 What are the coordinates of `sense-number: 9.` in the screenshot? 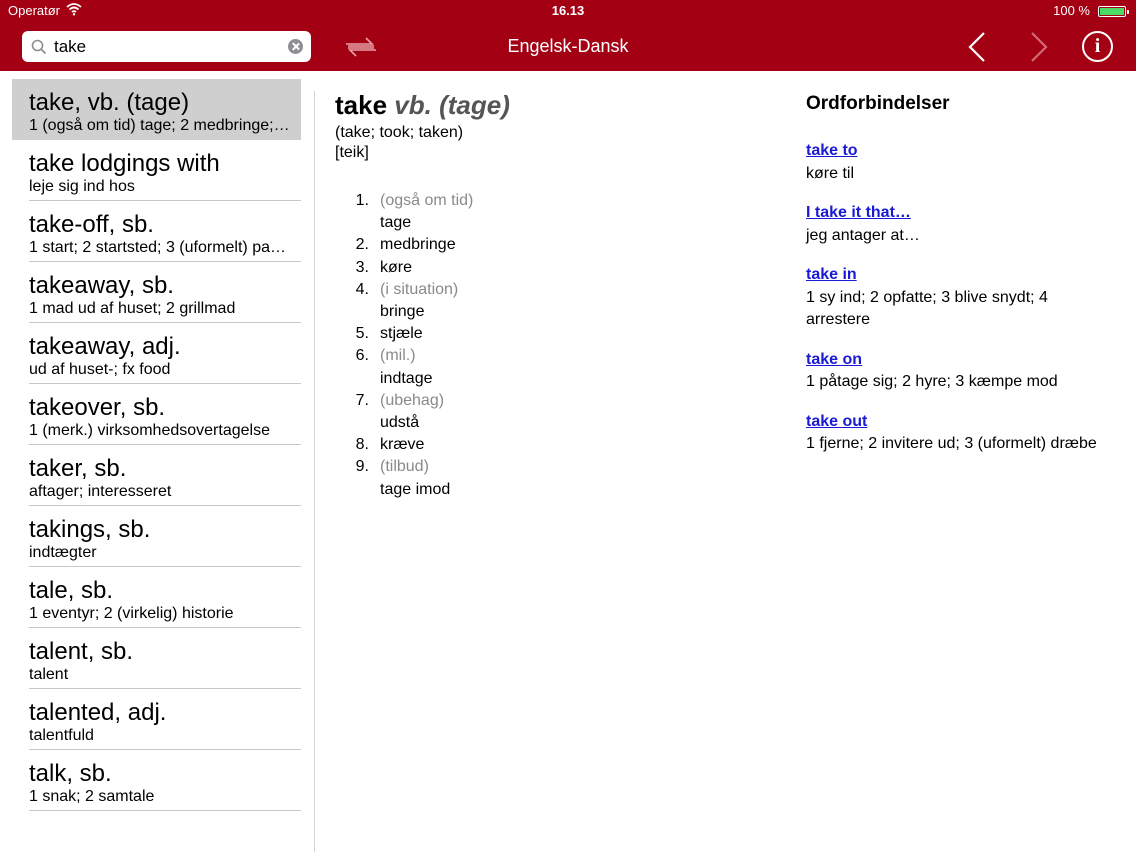 It's located at (362, 467).